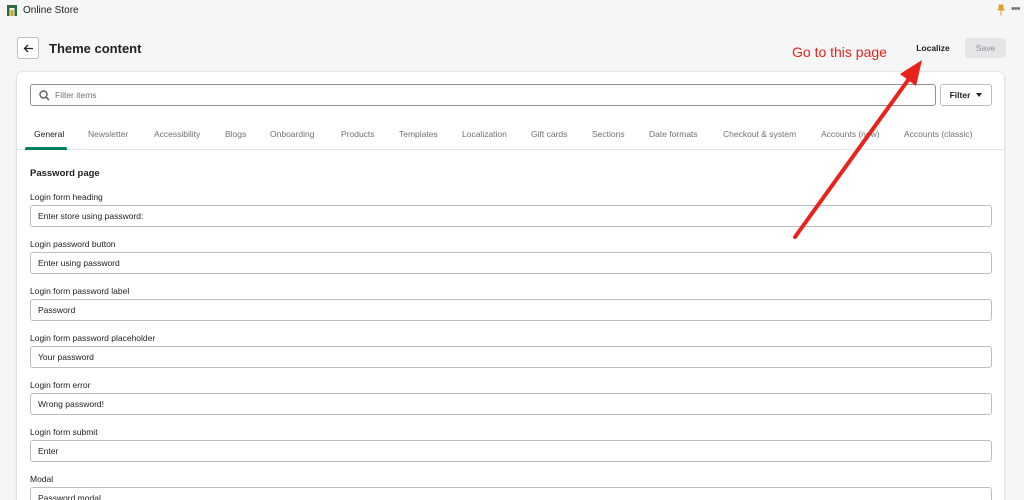 The width and height of the screenshot is (1024, 500). Describe the element at coordinates (512, 11) in the screenshot. I see `app-topbar: Online Store •••` at that location.